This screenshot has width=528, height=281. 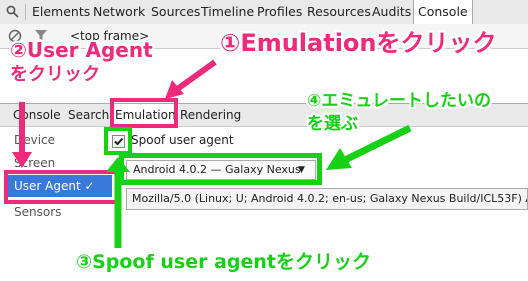 I want to click on step3-annotation: ③Spoof user agentをクリック, so click(x=223, y=262).